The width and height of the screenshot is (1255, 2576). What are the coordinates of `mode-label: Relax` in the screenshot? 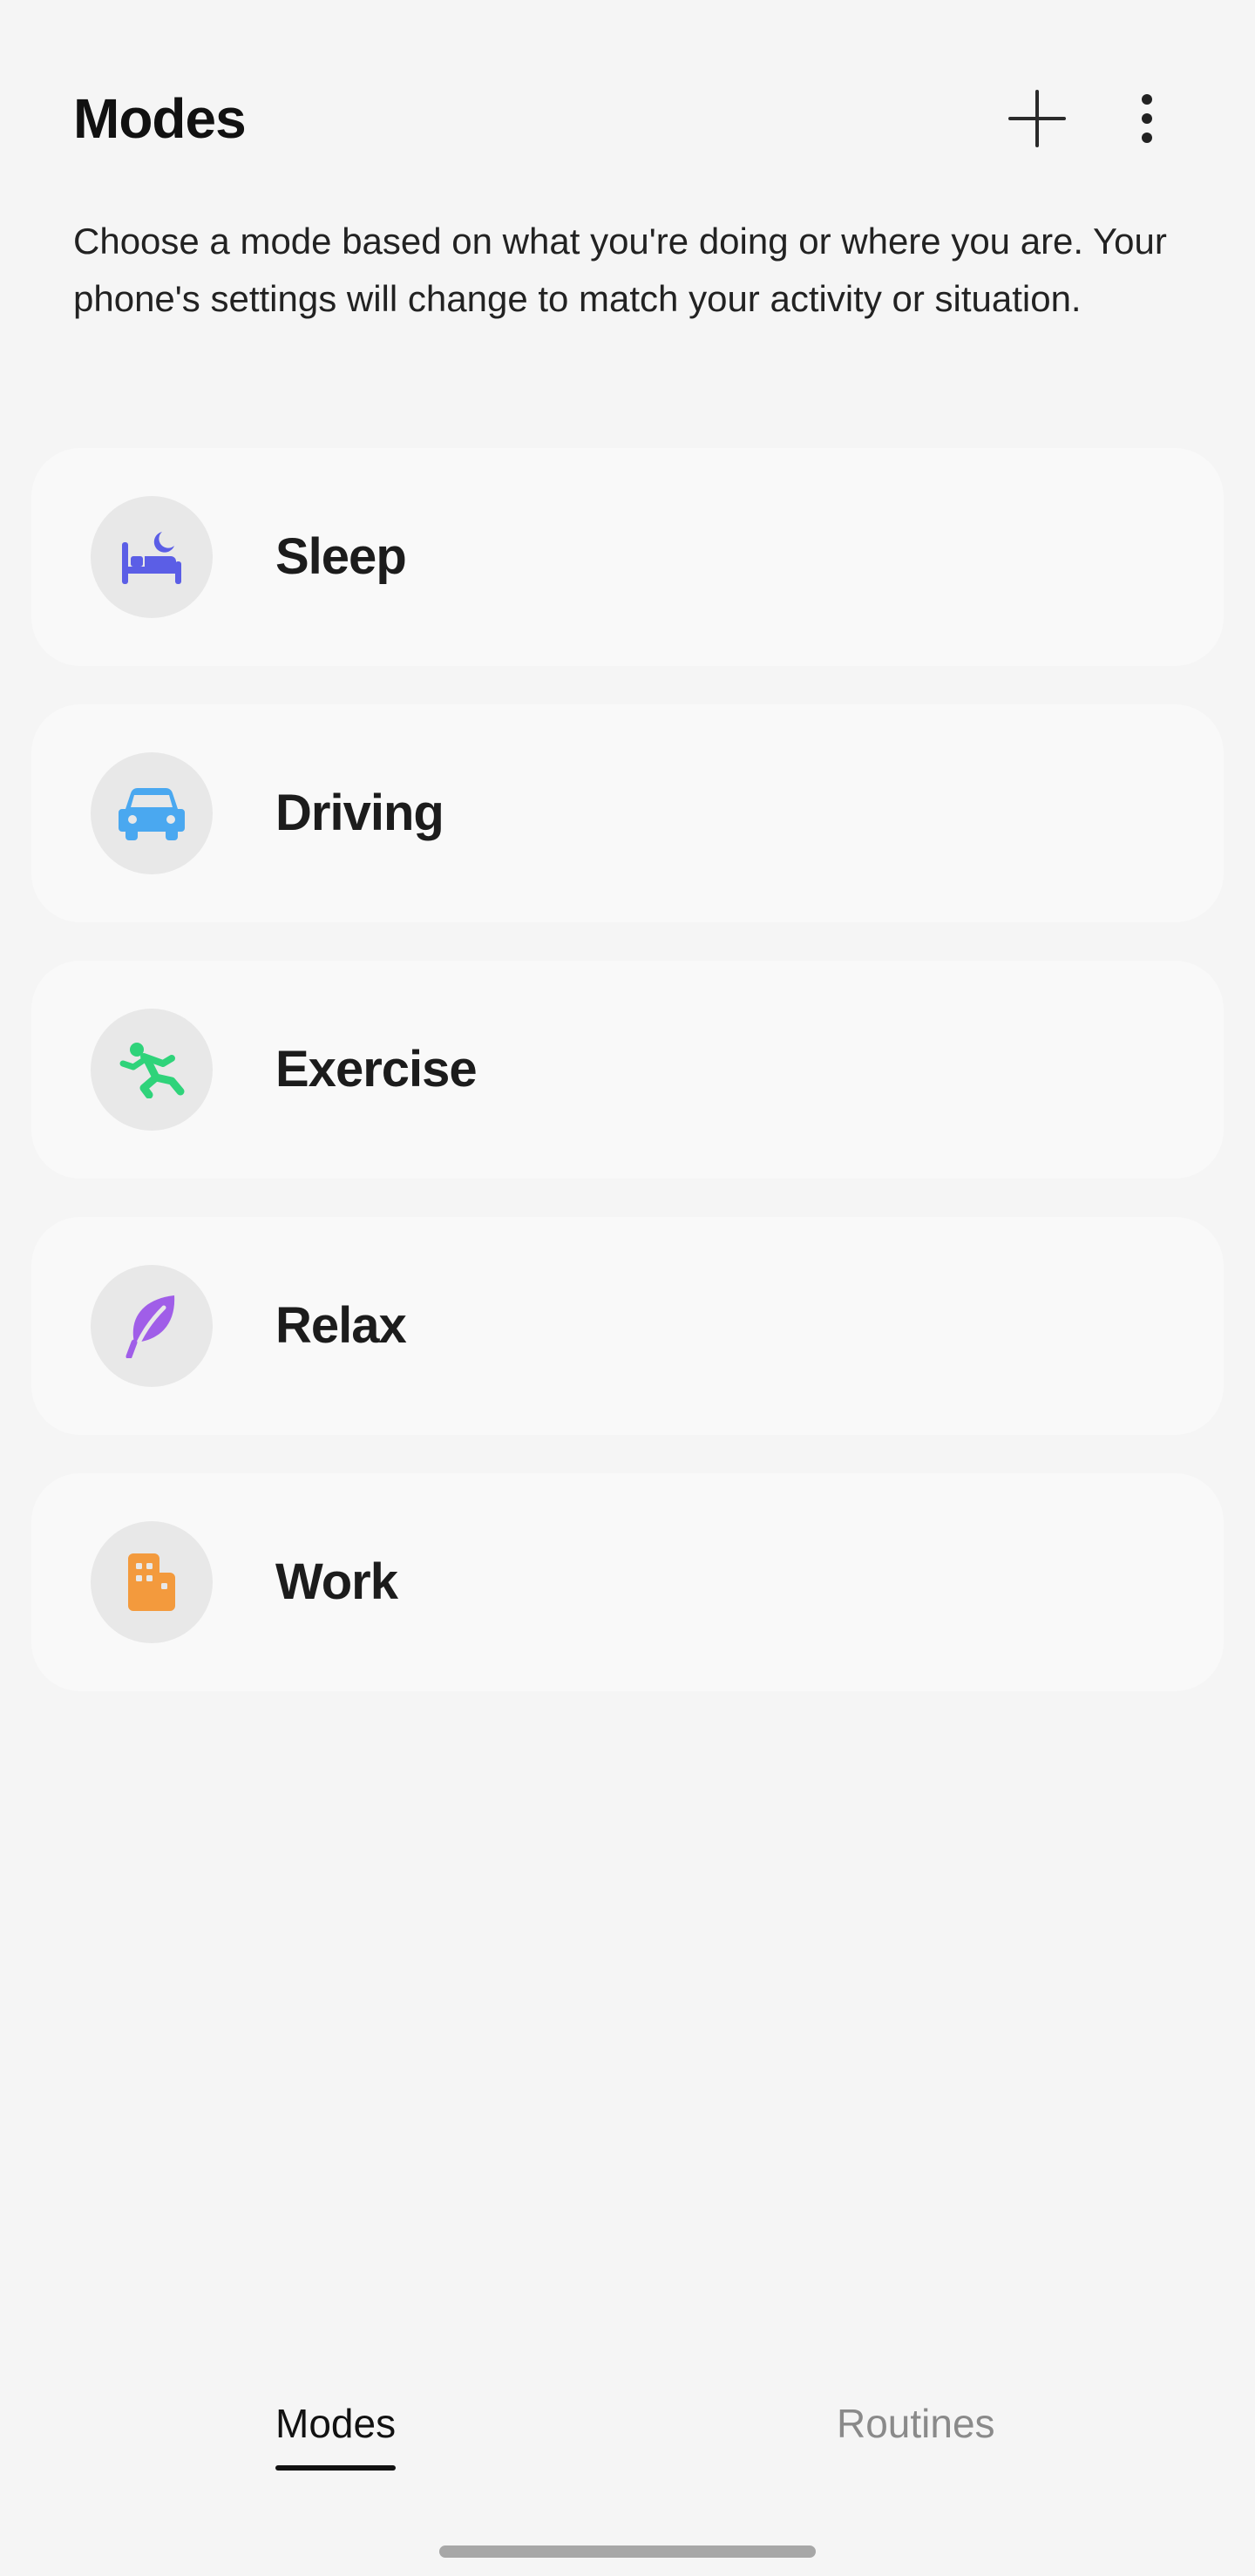 It's located at (341, 1325).